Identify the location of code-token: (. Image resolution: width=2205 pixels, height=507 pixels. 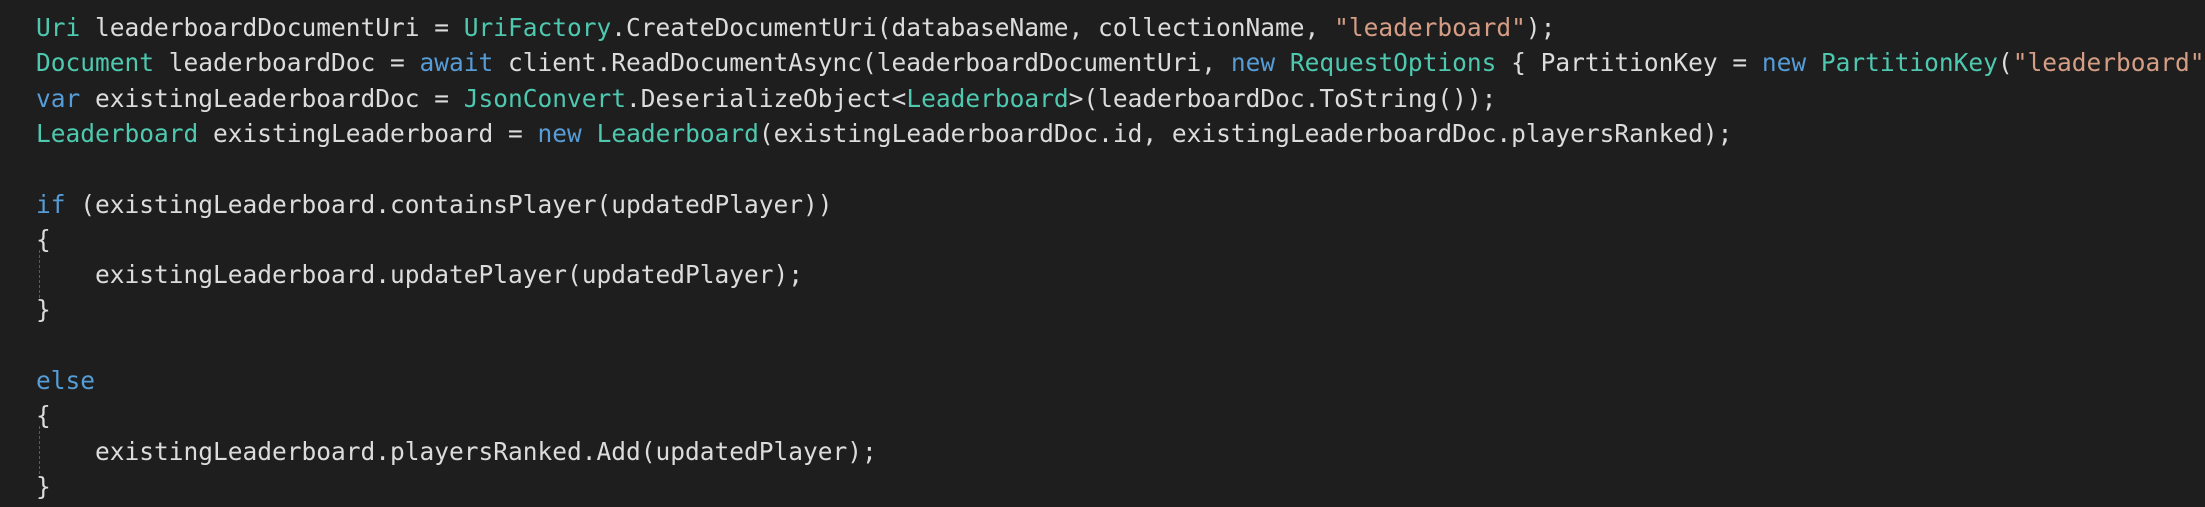
(2005, 63).